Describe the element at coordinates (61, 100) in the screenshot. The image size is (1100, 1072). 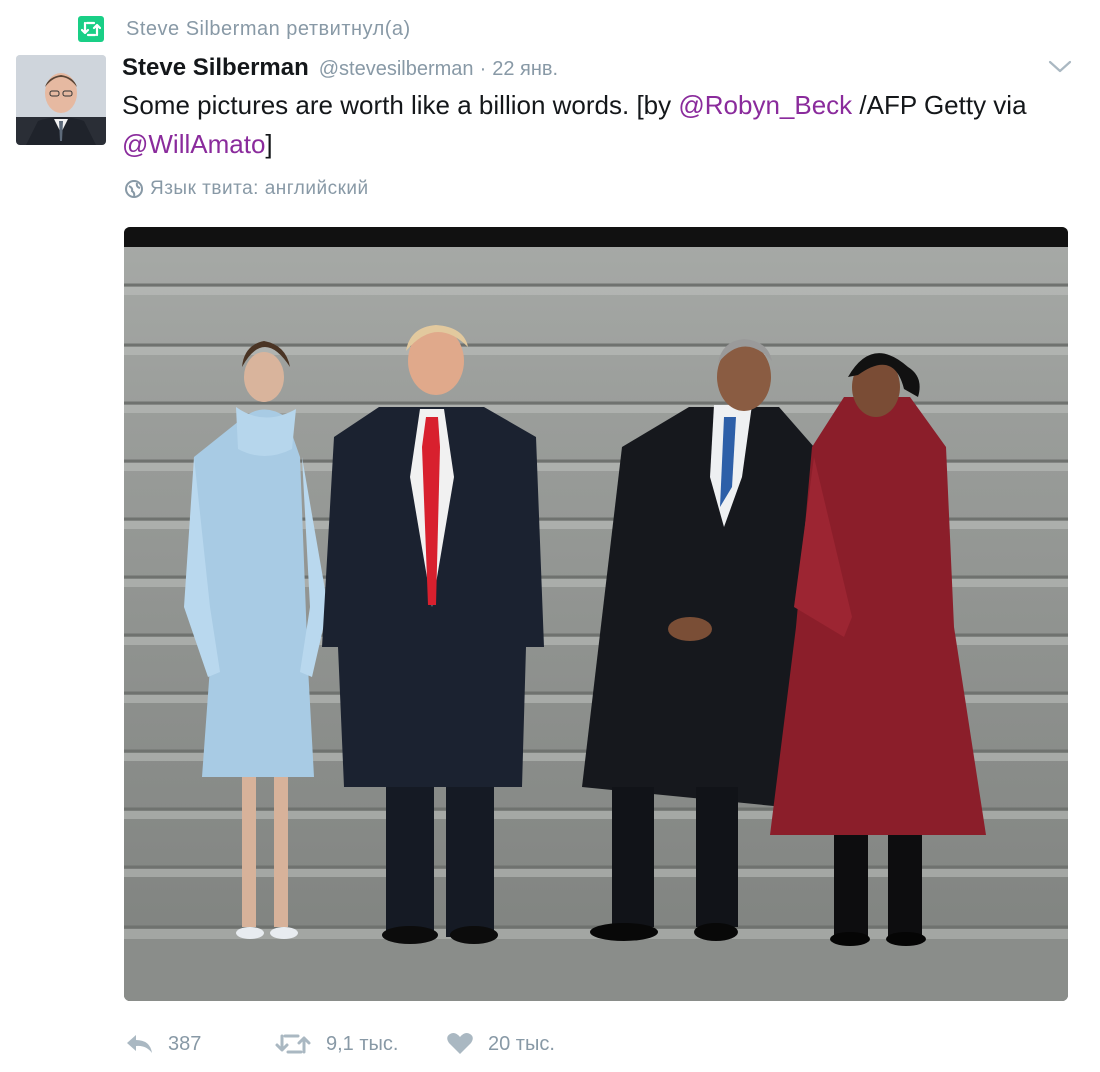
I see `avatar` at that location.